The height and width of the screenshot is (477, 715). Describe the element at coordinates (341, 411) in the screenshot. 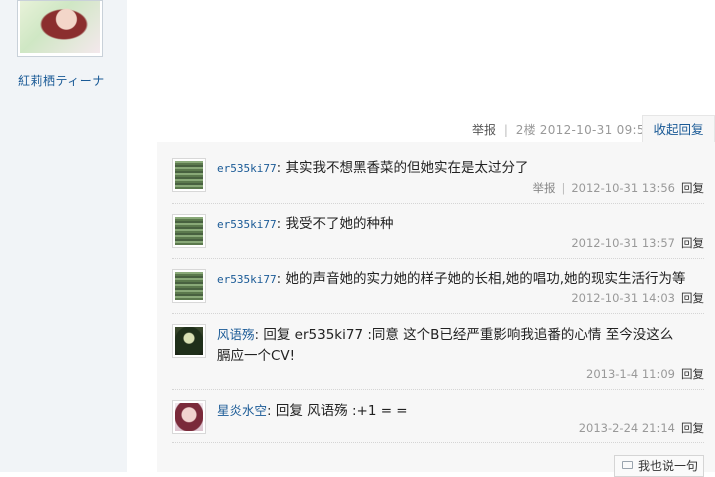

I see `reply-text: 回复 风语殇 :+1 = =` at that location.